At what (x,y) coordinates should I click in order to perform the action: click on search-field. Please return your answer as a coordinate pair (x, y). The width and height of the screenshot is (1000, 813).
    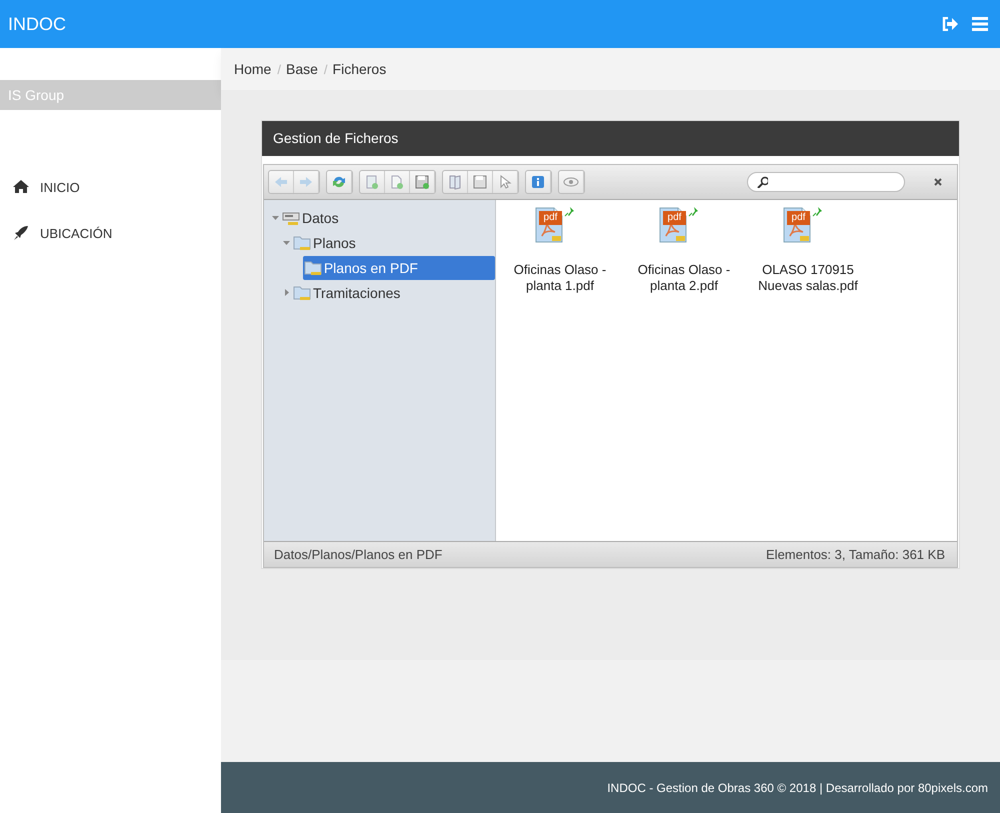
    Looking at the image, I should click on (826, 182).